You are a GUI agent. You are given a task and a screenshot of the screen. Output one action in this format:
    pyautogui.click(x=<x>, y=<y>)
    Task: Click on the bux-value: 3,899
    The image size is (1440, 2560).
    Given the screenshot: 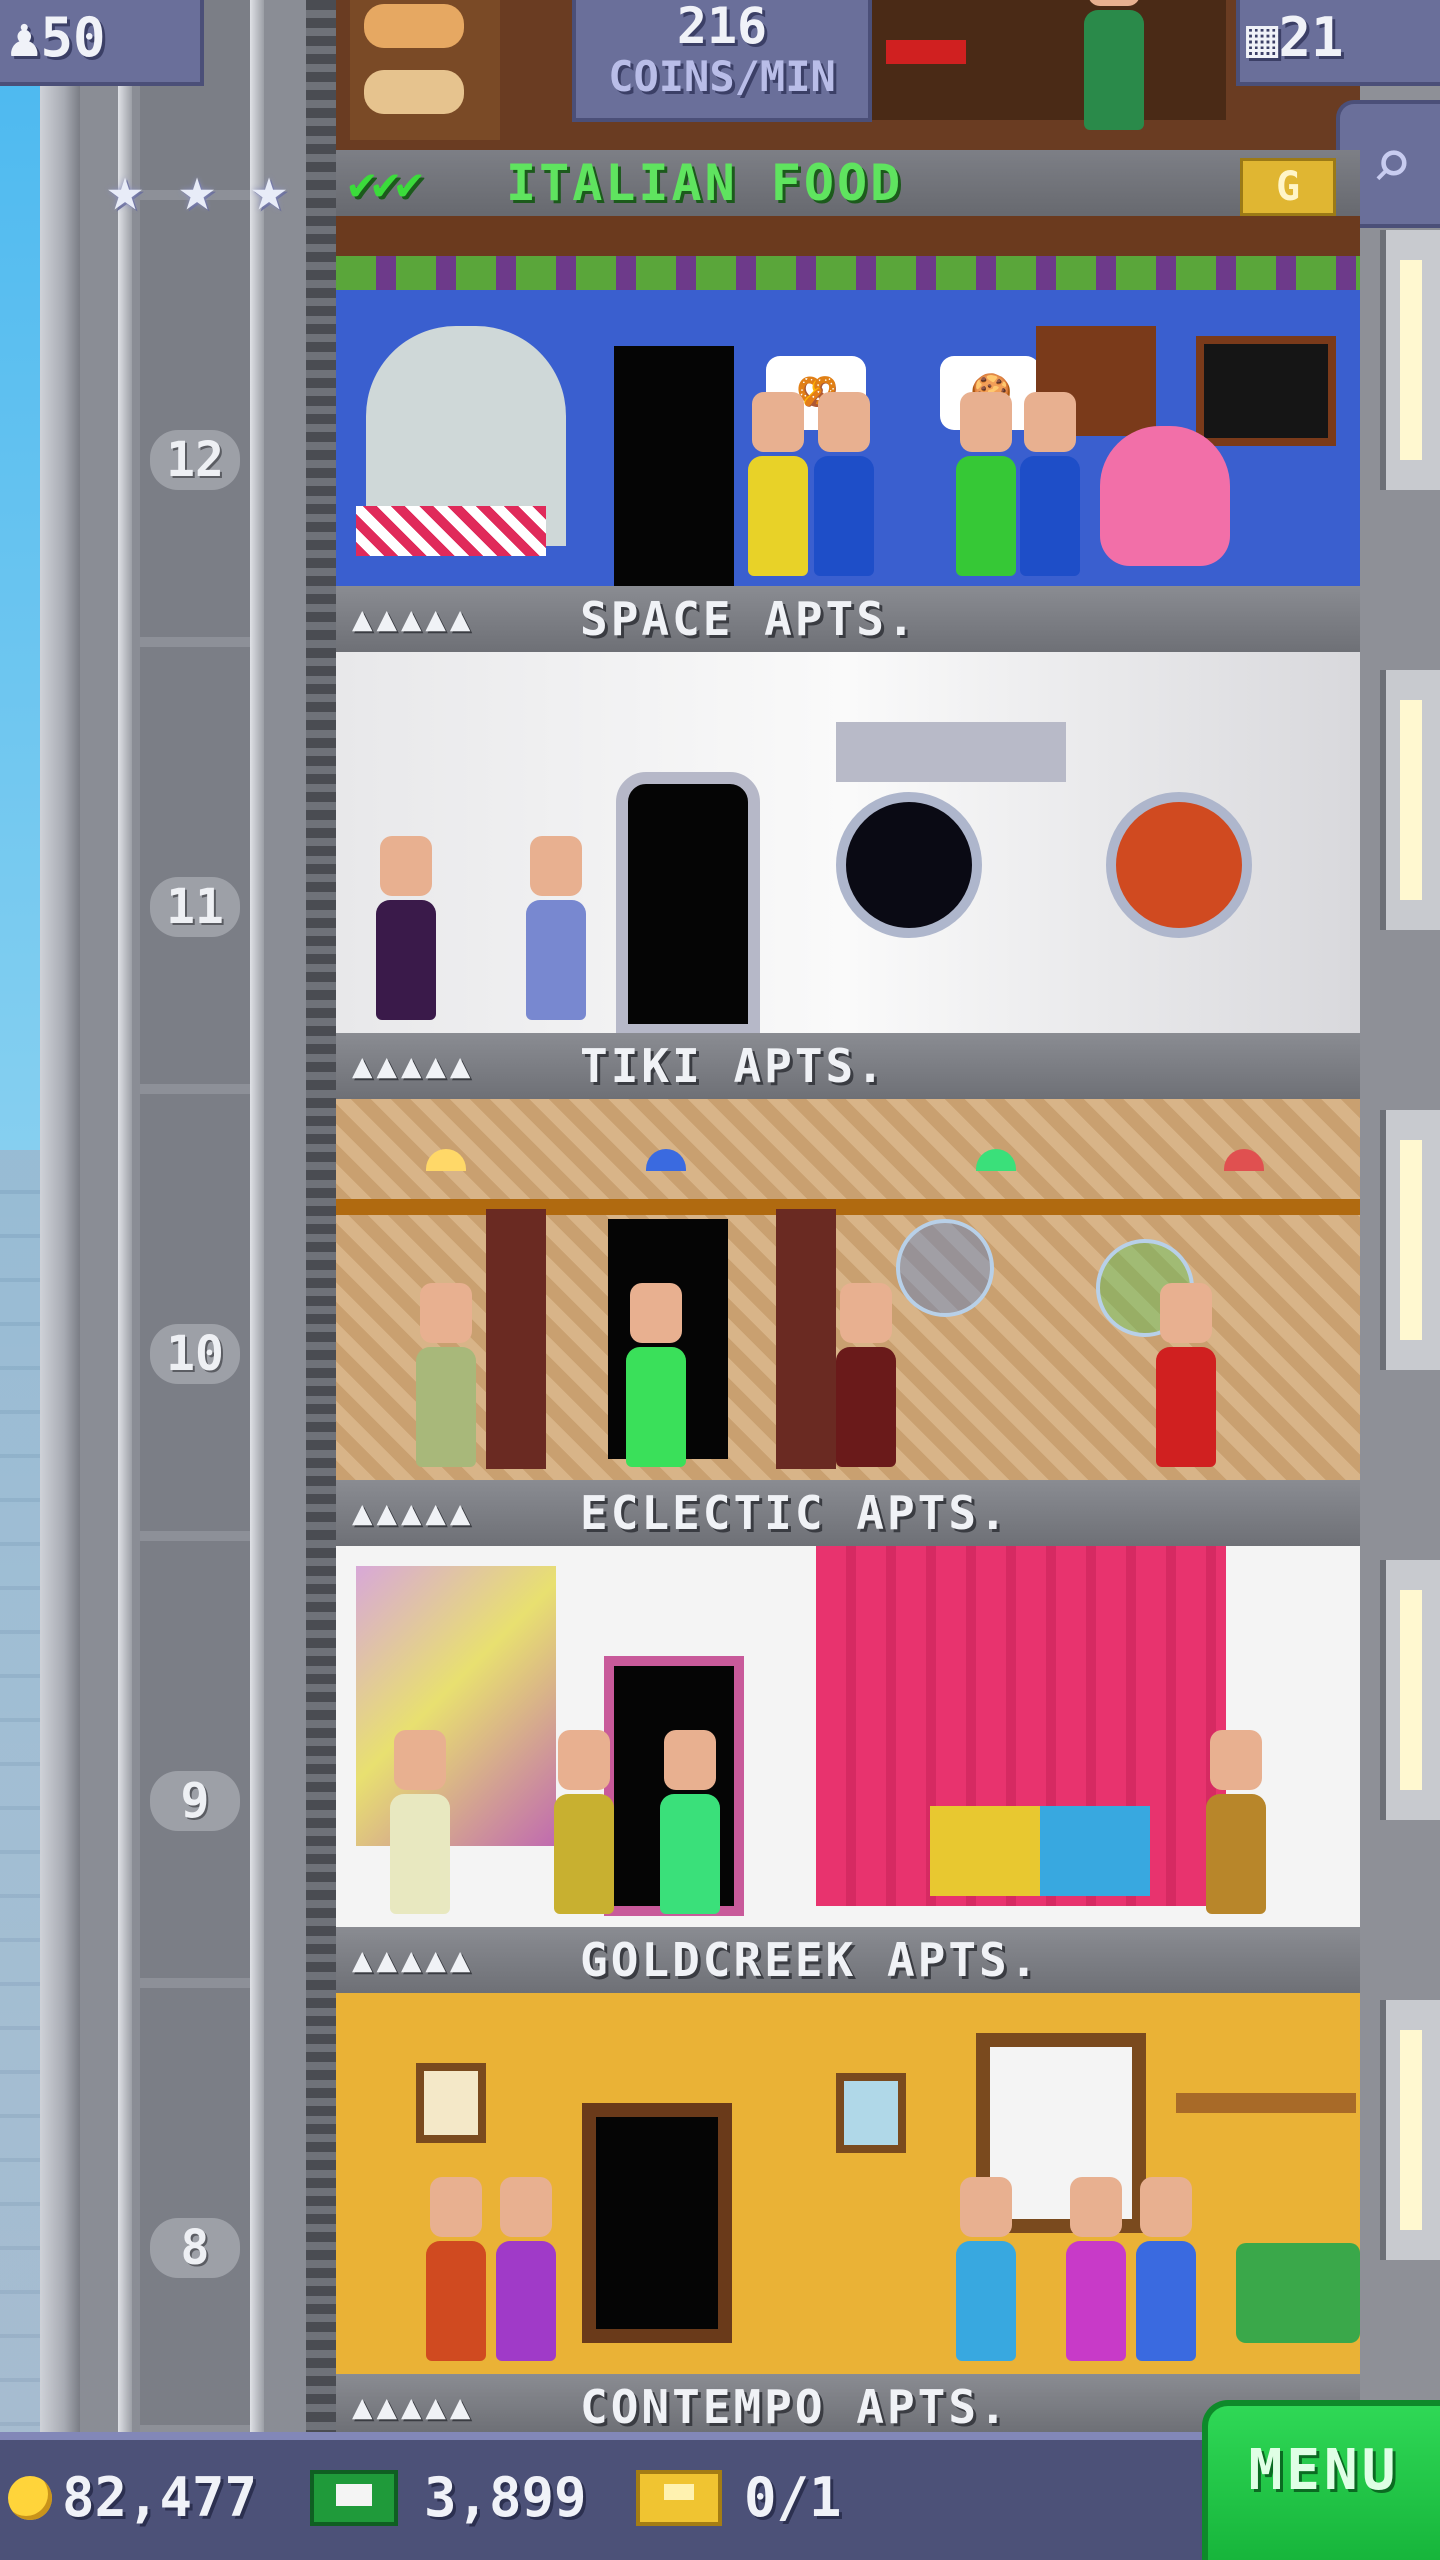 What is the action you would take?
    pyautogui.click(x=505, y=2497)
    